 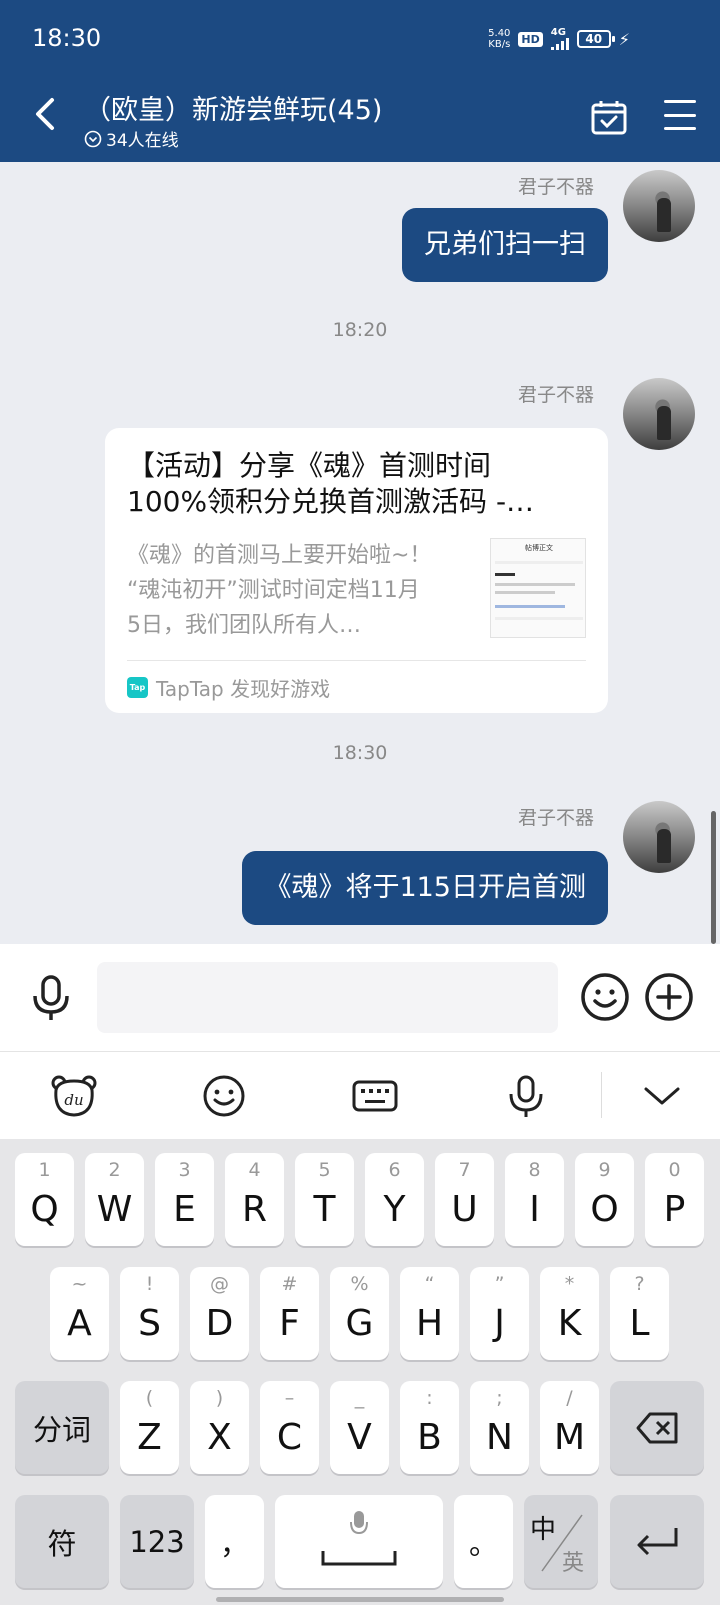 What do you see at coordinates (62, 1427) in the screenshot?
I see `segment-key: 分词` at bounding box center [62, 1427].